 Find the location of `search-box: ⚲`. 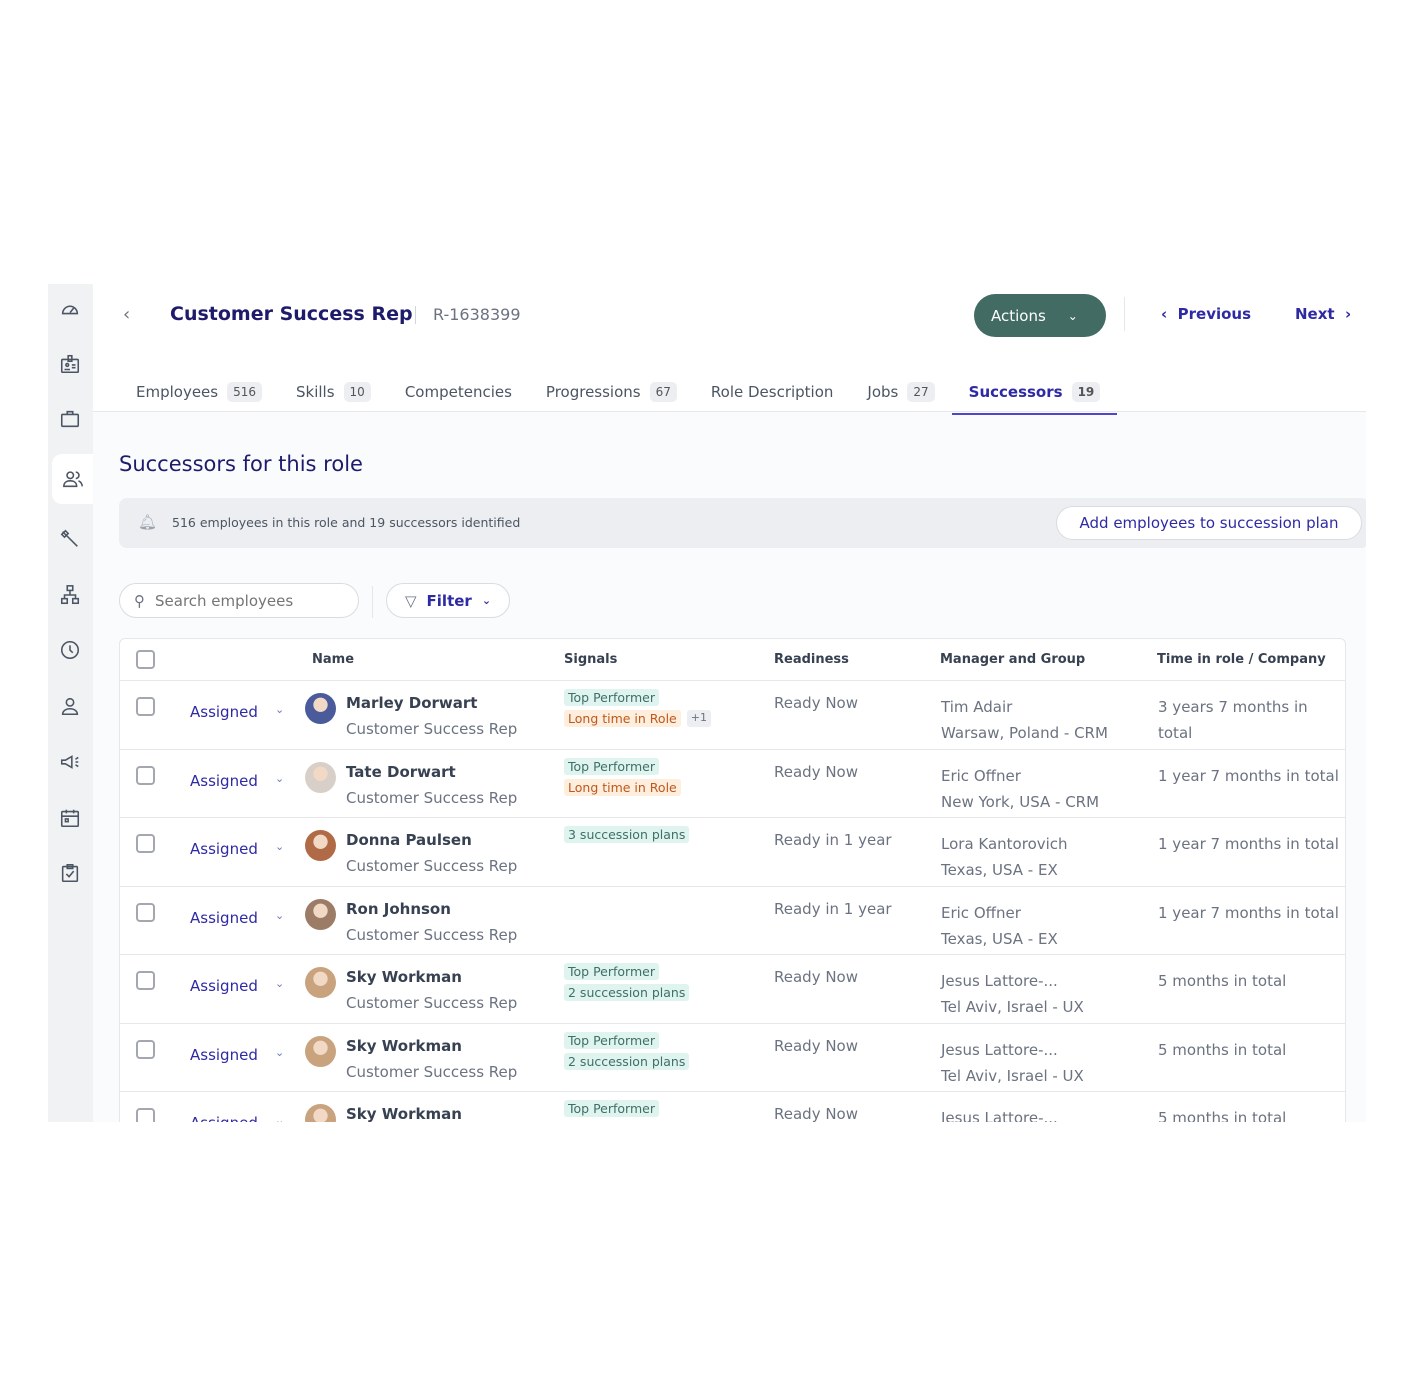

search-box: ⚲ is located at coordinates (239, 600).